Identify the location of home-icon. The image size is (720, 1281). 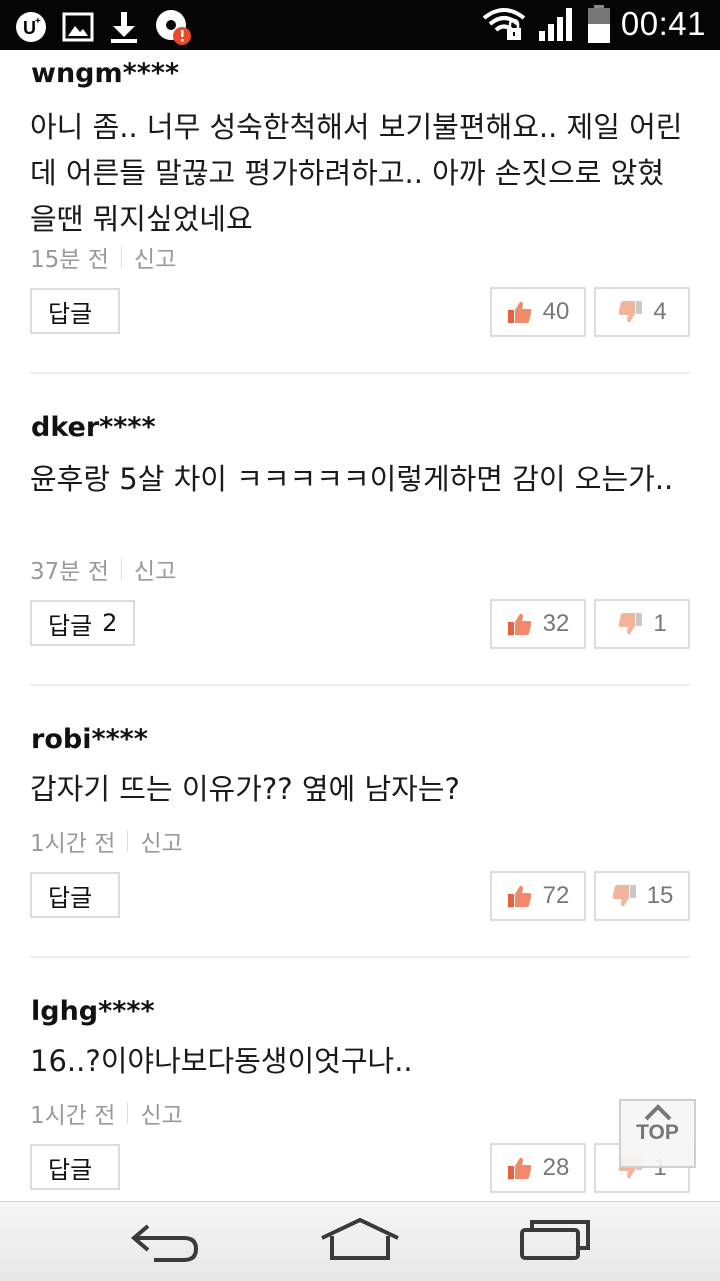
(360, 1240).